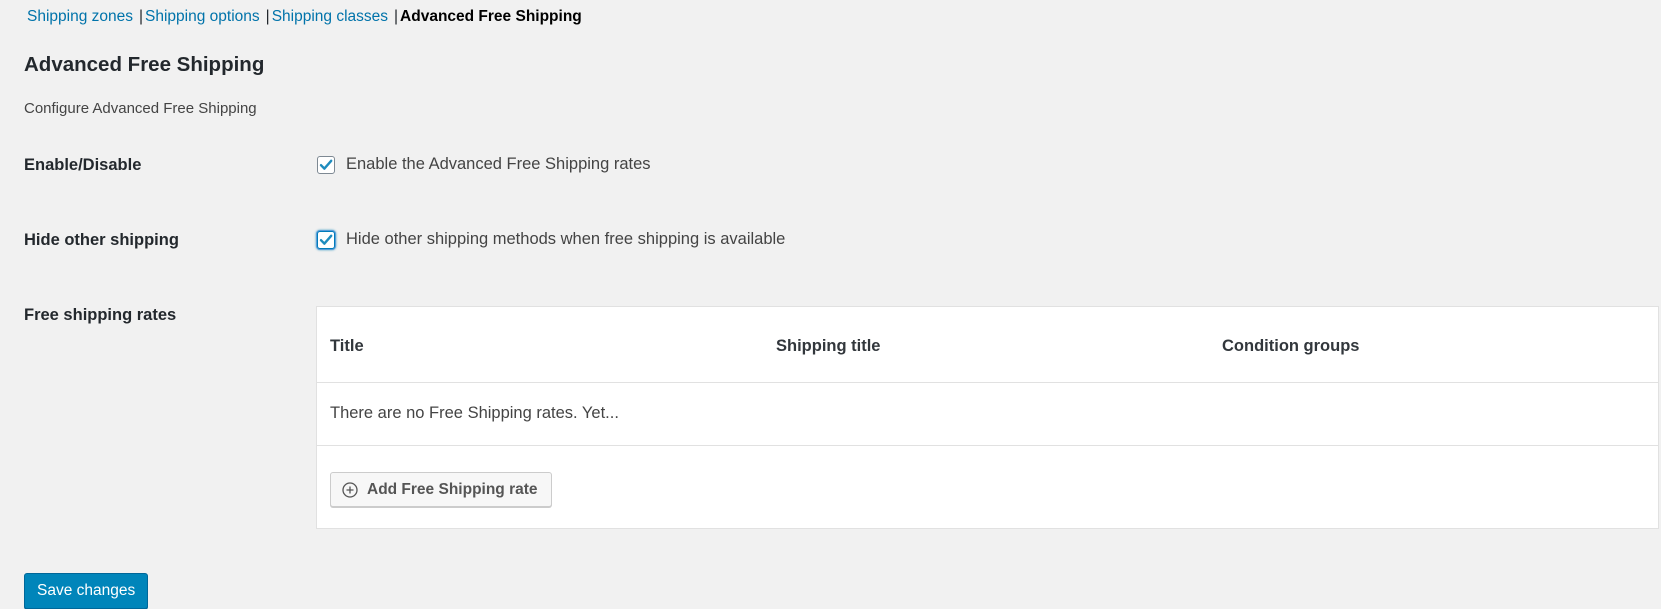 The height and width of the screenshot is (609, 1661). Describe the element at coordinates (452, 489) in the screenshot. I see `add-free-shipping-rate-label: Add Free Shipping rate` at that location.